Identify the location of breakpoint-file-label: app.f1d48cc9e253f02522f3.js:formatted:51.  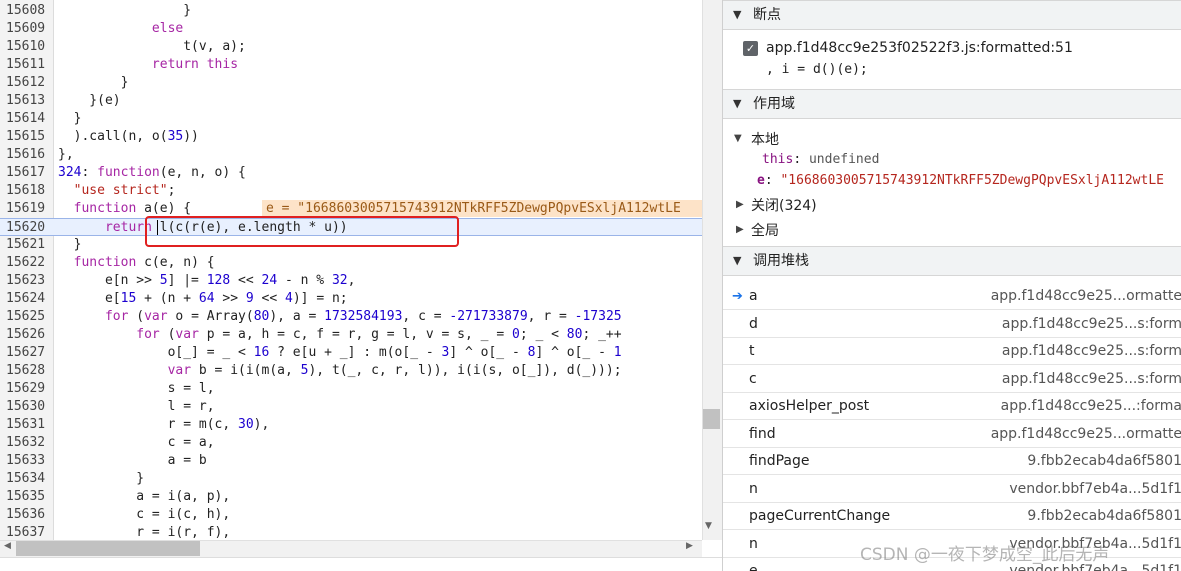
(919, 48).